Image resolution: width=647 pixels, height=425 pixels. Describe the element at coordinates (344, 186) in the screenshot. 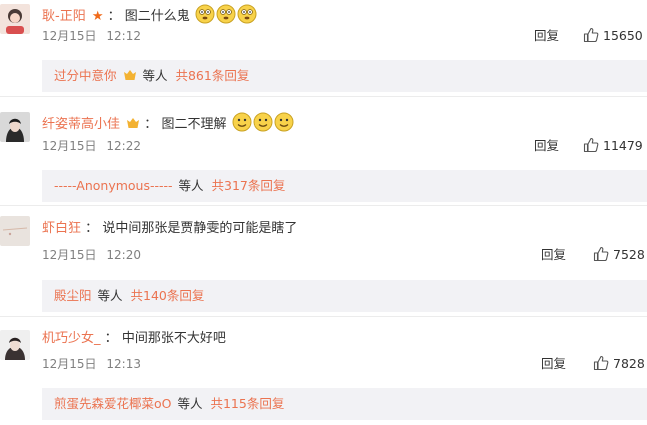

I see `reply-summary: -----Anonymous----- 等人 共317条回复` at that location.